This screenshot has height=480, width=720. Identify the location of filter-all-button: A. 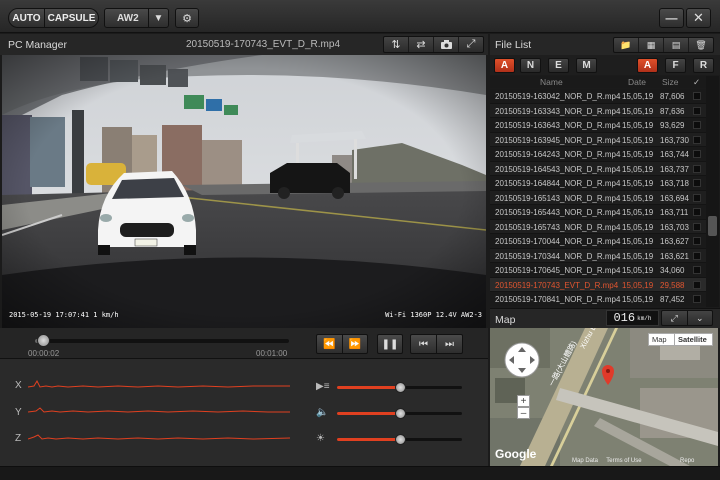
(504, 65).